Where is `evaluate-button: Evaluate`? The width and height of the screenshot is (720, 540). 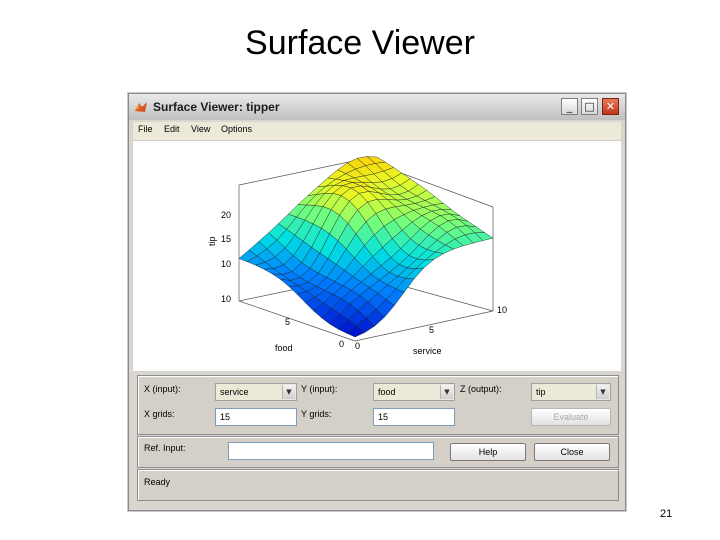 evaluate-button: Evaluate is located at coordinates (571, 417).